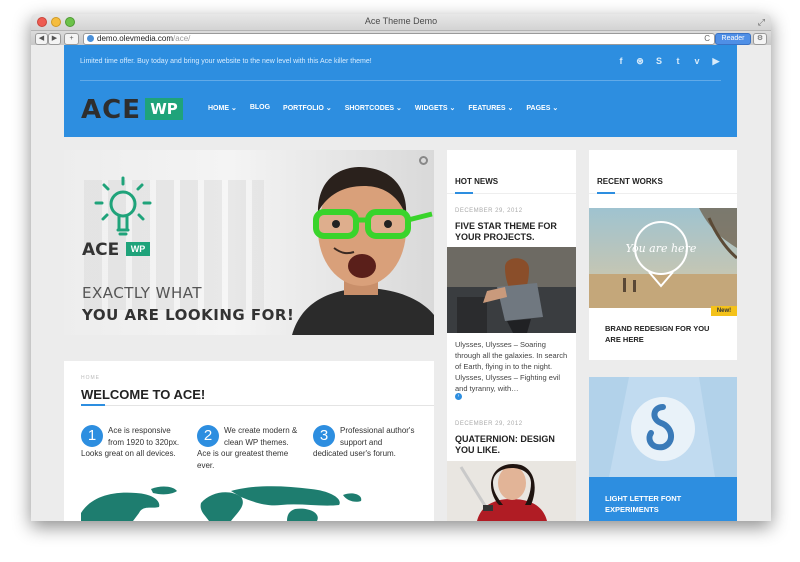 The image size is (800, 562). What do you see at coordinates (665, 504) in the screenshot?
I see `work-title: LIGHT LETTER FONT EXPERIMENTS` at bounding box center [665, 504].